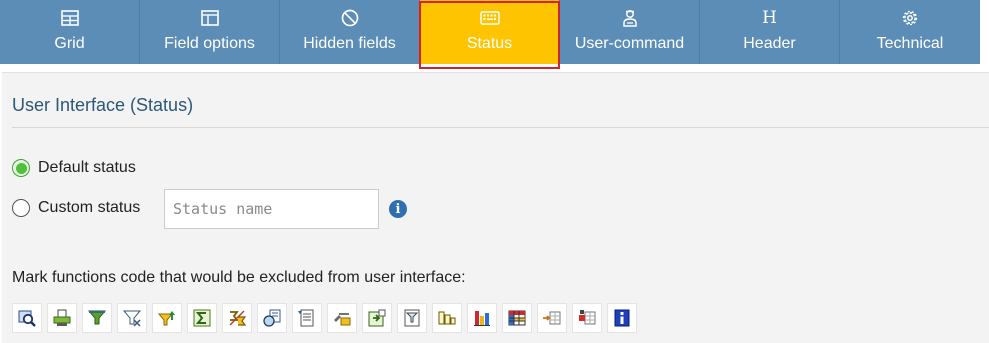 This screenshot has width=989, height=343. Describe the element at coordinates (629, 43) in the screenshot. I see `tab-label: User-command` at that location.